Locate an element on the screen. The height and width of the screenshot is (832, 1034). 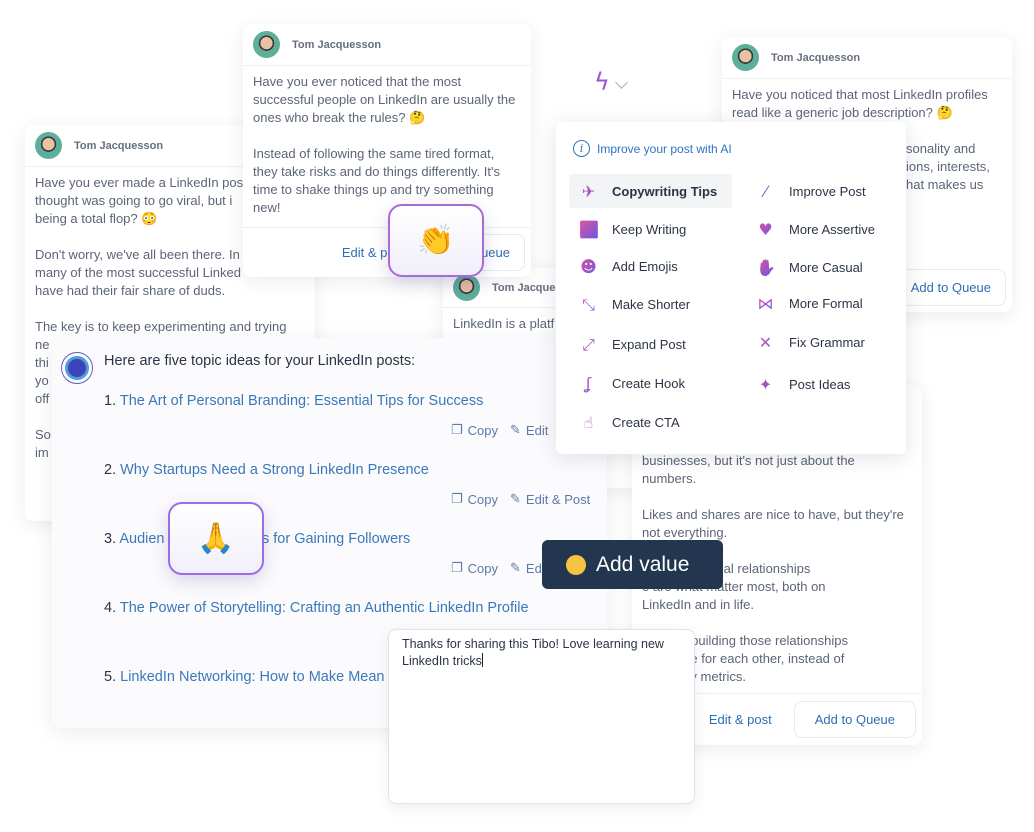
menu-item-make-shorter: ⤡ Make Shorter is located at coordinates (650, 304).